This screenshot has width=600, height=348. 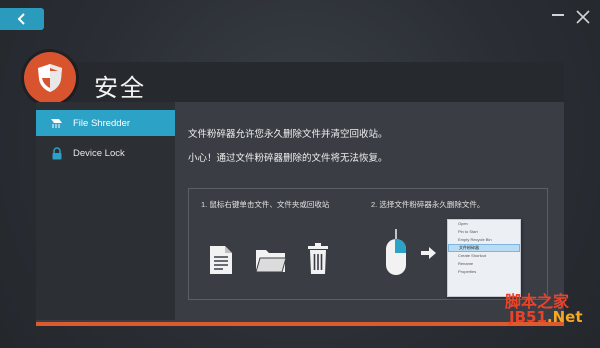 What do you see at coordinates (484, 232) in the screenshot?
I see `menu-item: Pin to Start` at bounding box center [484, 232].